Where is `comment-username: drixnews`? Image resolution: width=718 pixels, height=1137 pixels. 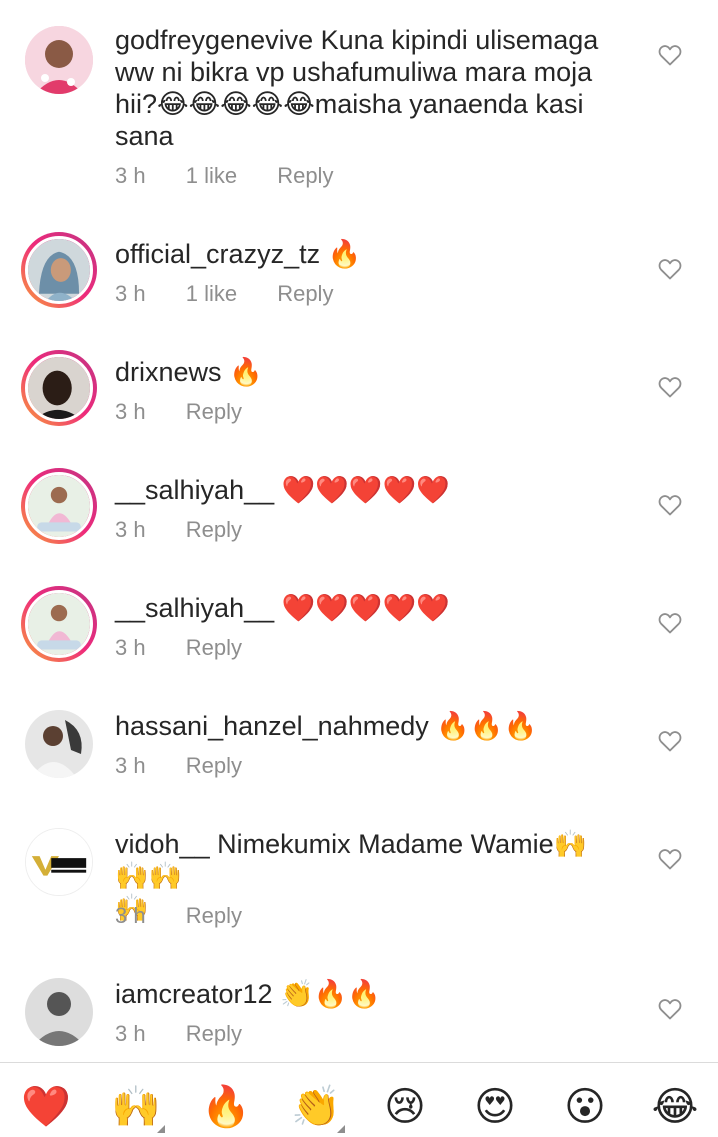 comment-username: drixnews is located at coordinates (168, 372).